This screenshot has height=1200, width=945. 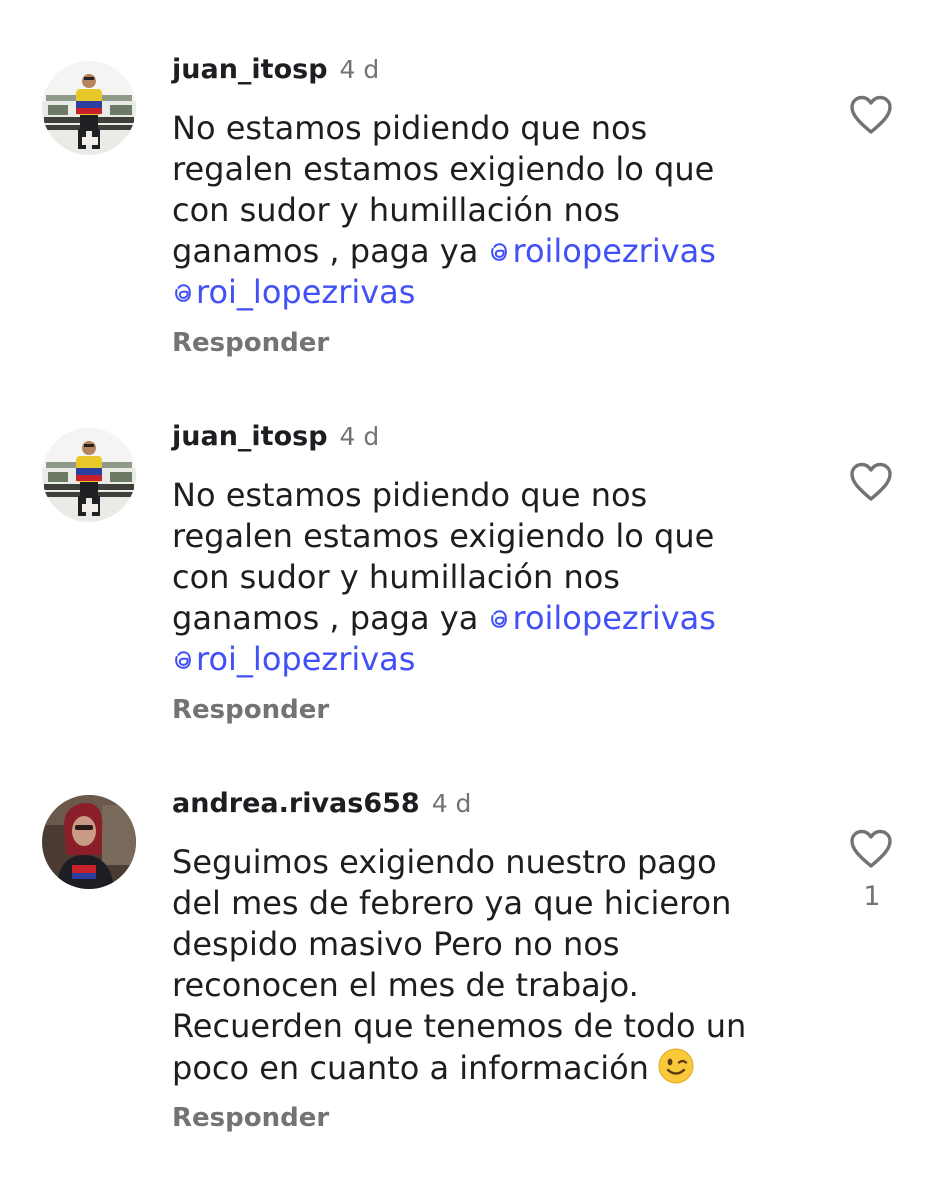 I want to click on username: andrea.rivas658, so click(x=296, y=803).